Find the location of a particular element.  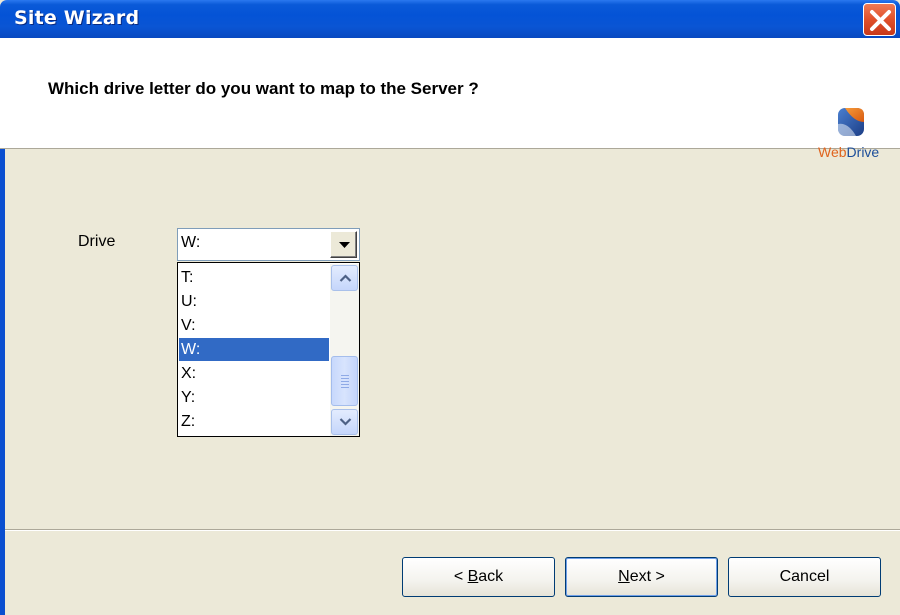

close-icon is located at coordinates (880, 20).